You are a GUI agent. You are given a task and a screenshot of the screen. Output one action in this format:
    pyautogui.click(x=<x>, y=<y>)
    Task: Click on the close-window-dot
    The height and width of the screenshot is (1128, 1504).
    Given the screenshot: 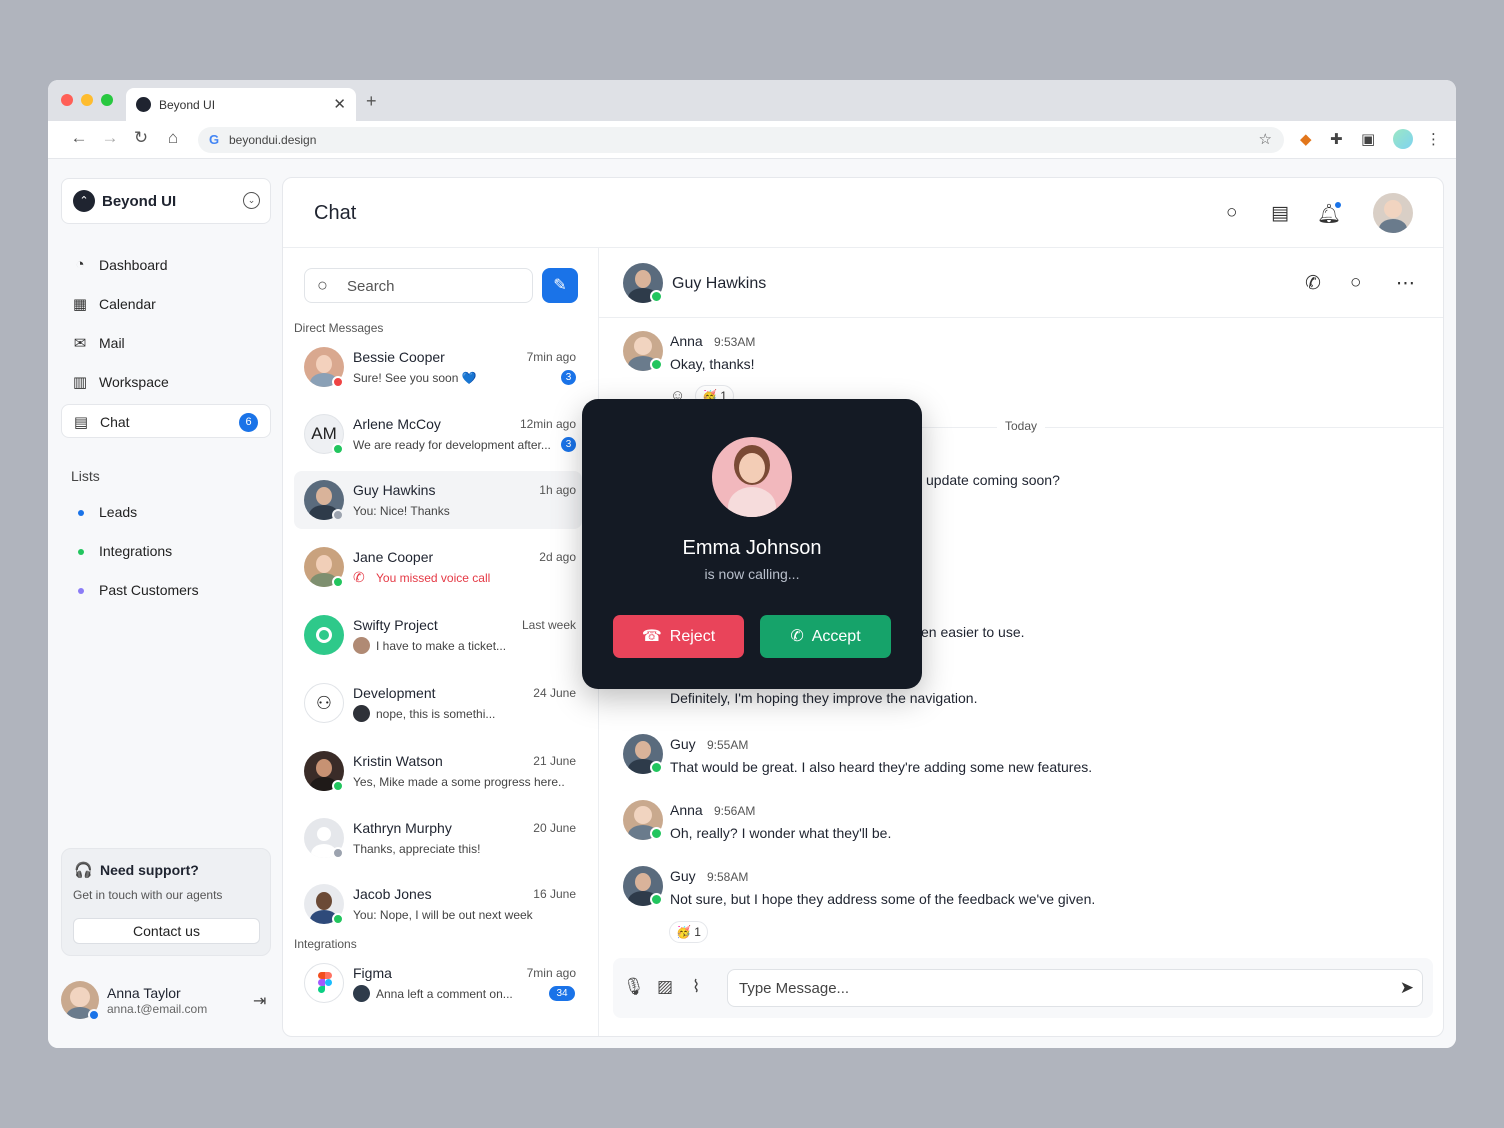 What is the action you would take?
    pyautogui.click(x=67, y=100)
    